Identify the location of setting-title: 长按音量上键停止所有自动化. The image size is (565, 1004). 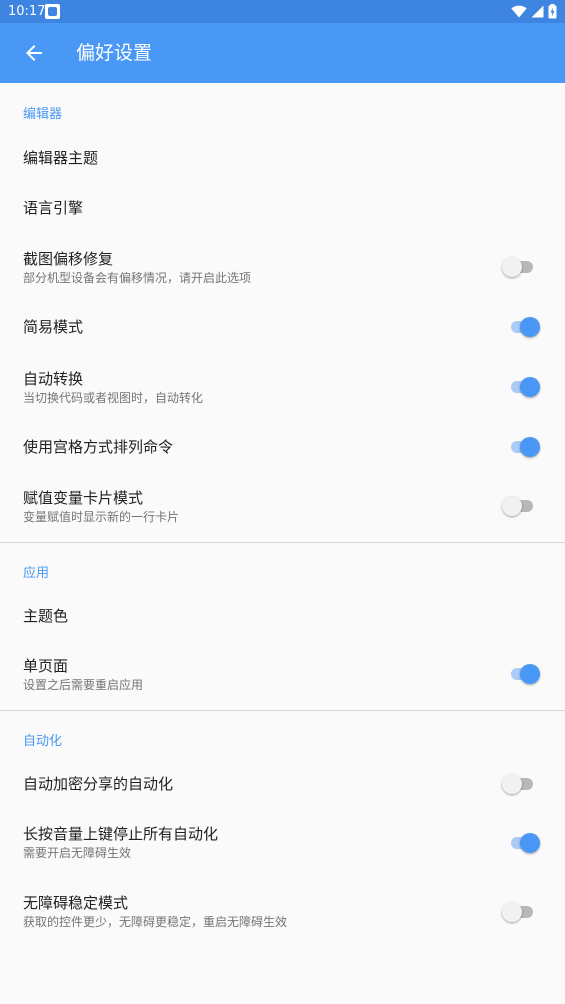
(121, 834).